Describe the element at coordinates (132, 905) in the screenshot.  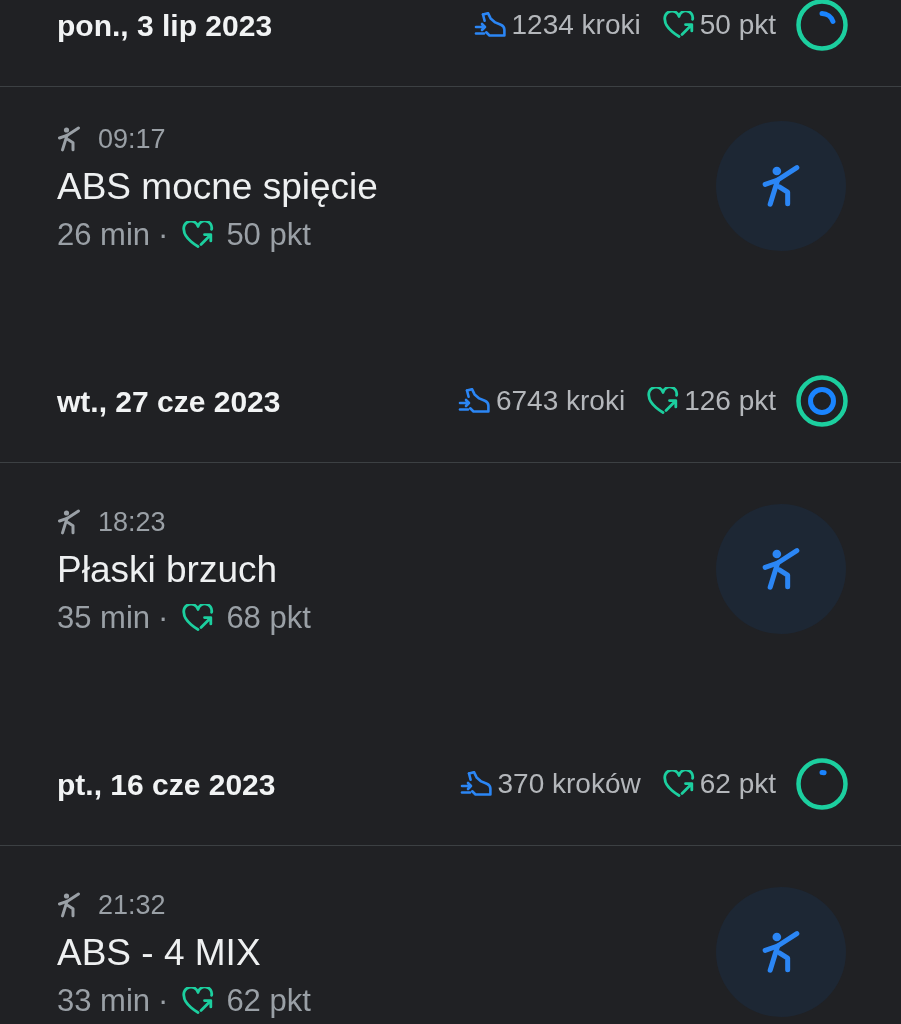
I see `activity-time: 21:32` at that location.